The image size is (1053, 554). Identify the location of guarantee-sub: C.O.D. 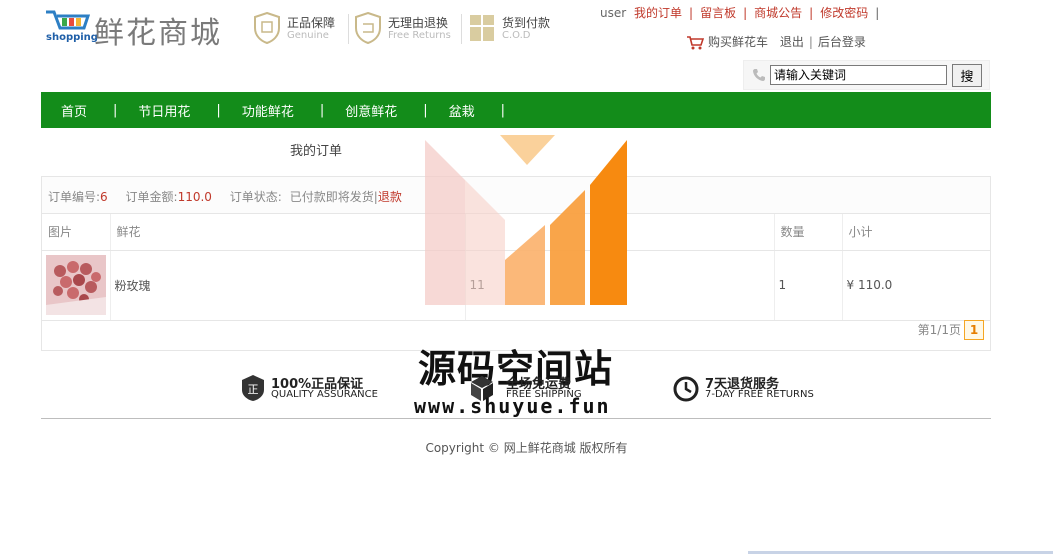
(516, 35).